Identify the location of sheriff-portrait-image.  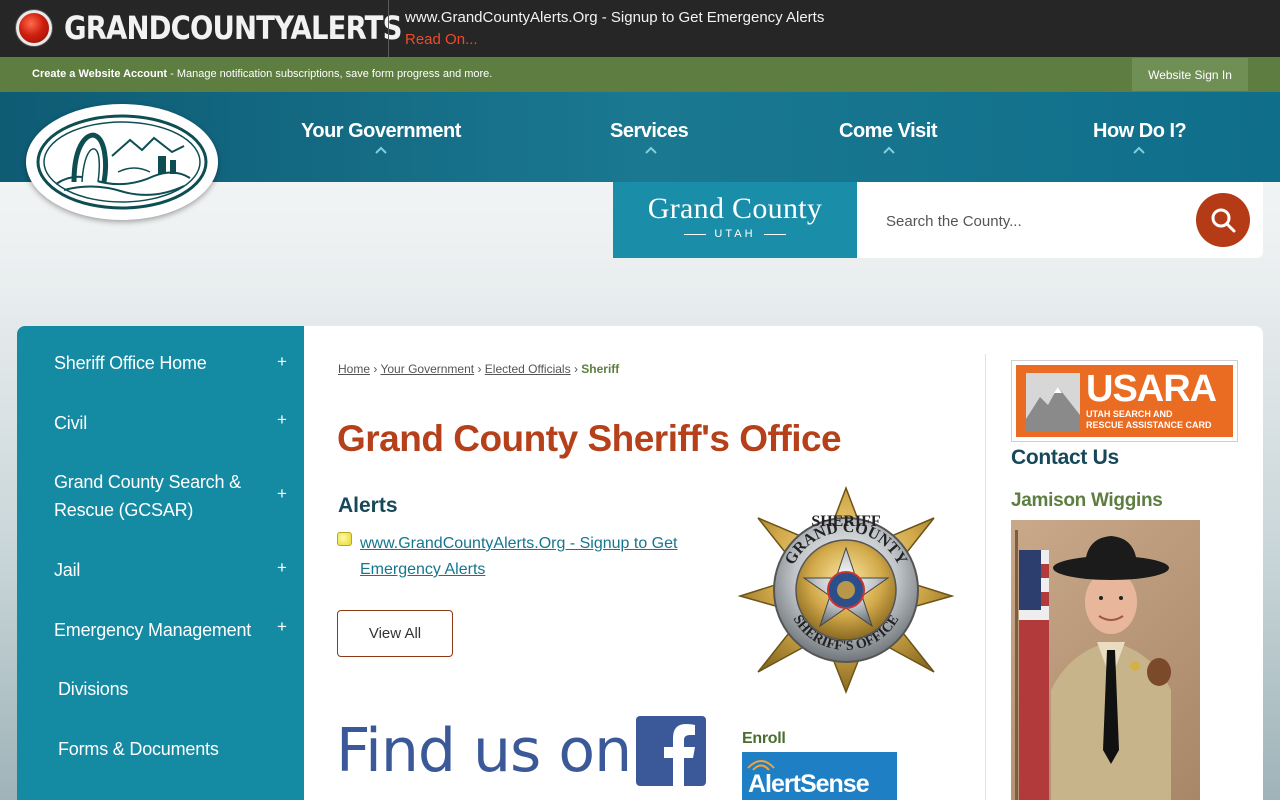
(1093, 665).